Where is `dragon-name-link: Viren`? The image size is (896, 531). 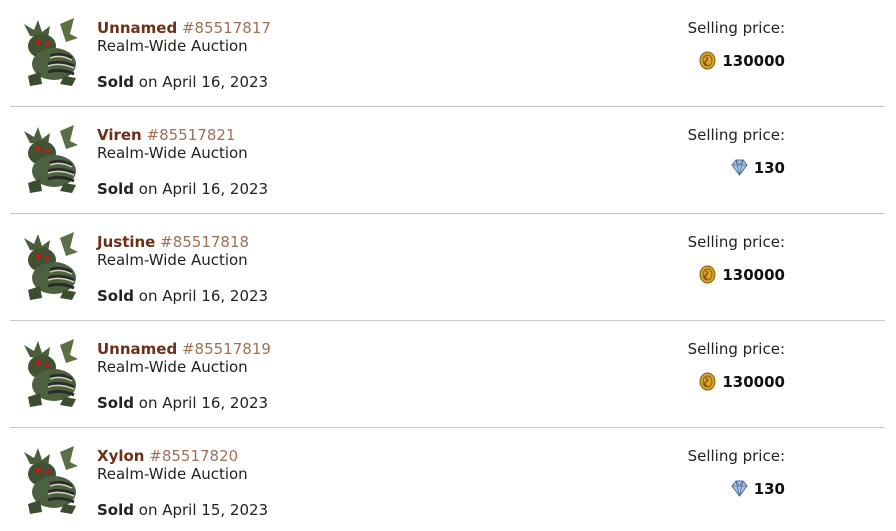 dragon-name-link: Viren is located at coordinates (119, 135).